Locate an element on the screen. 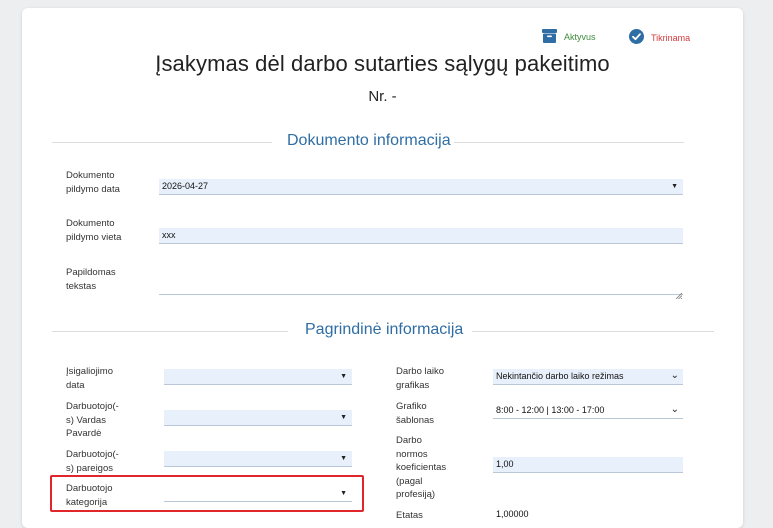 This screenshot has height=528, width=773. section-main-info-title: Pagrindinė informacija is located at coordinates (384, 329).